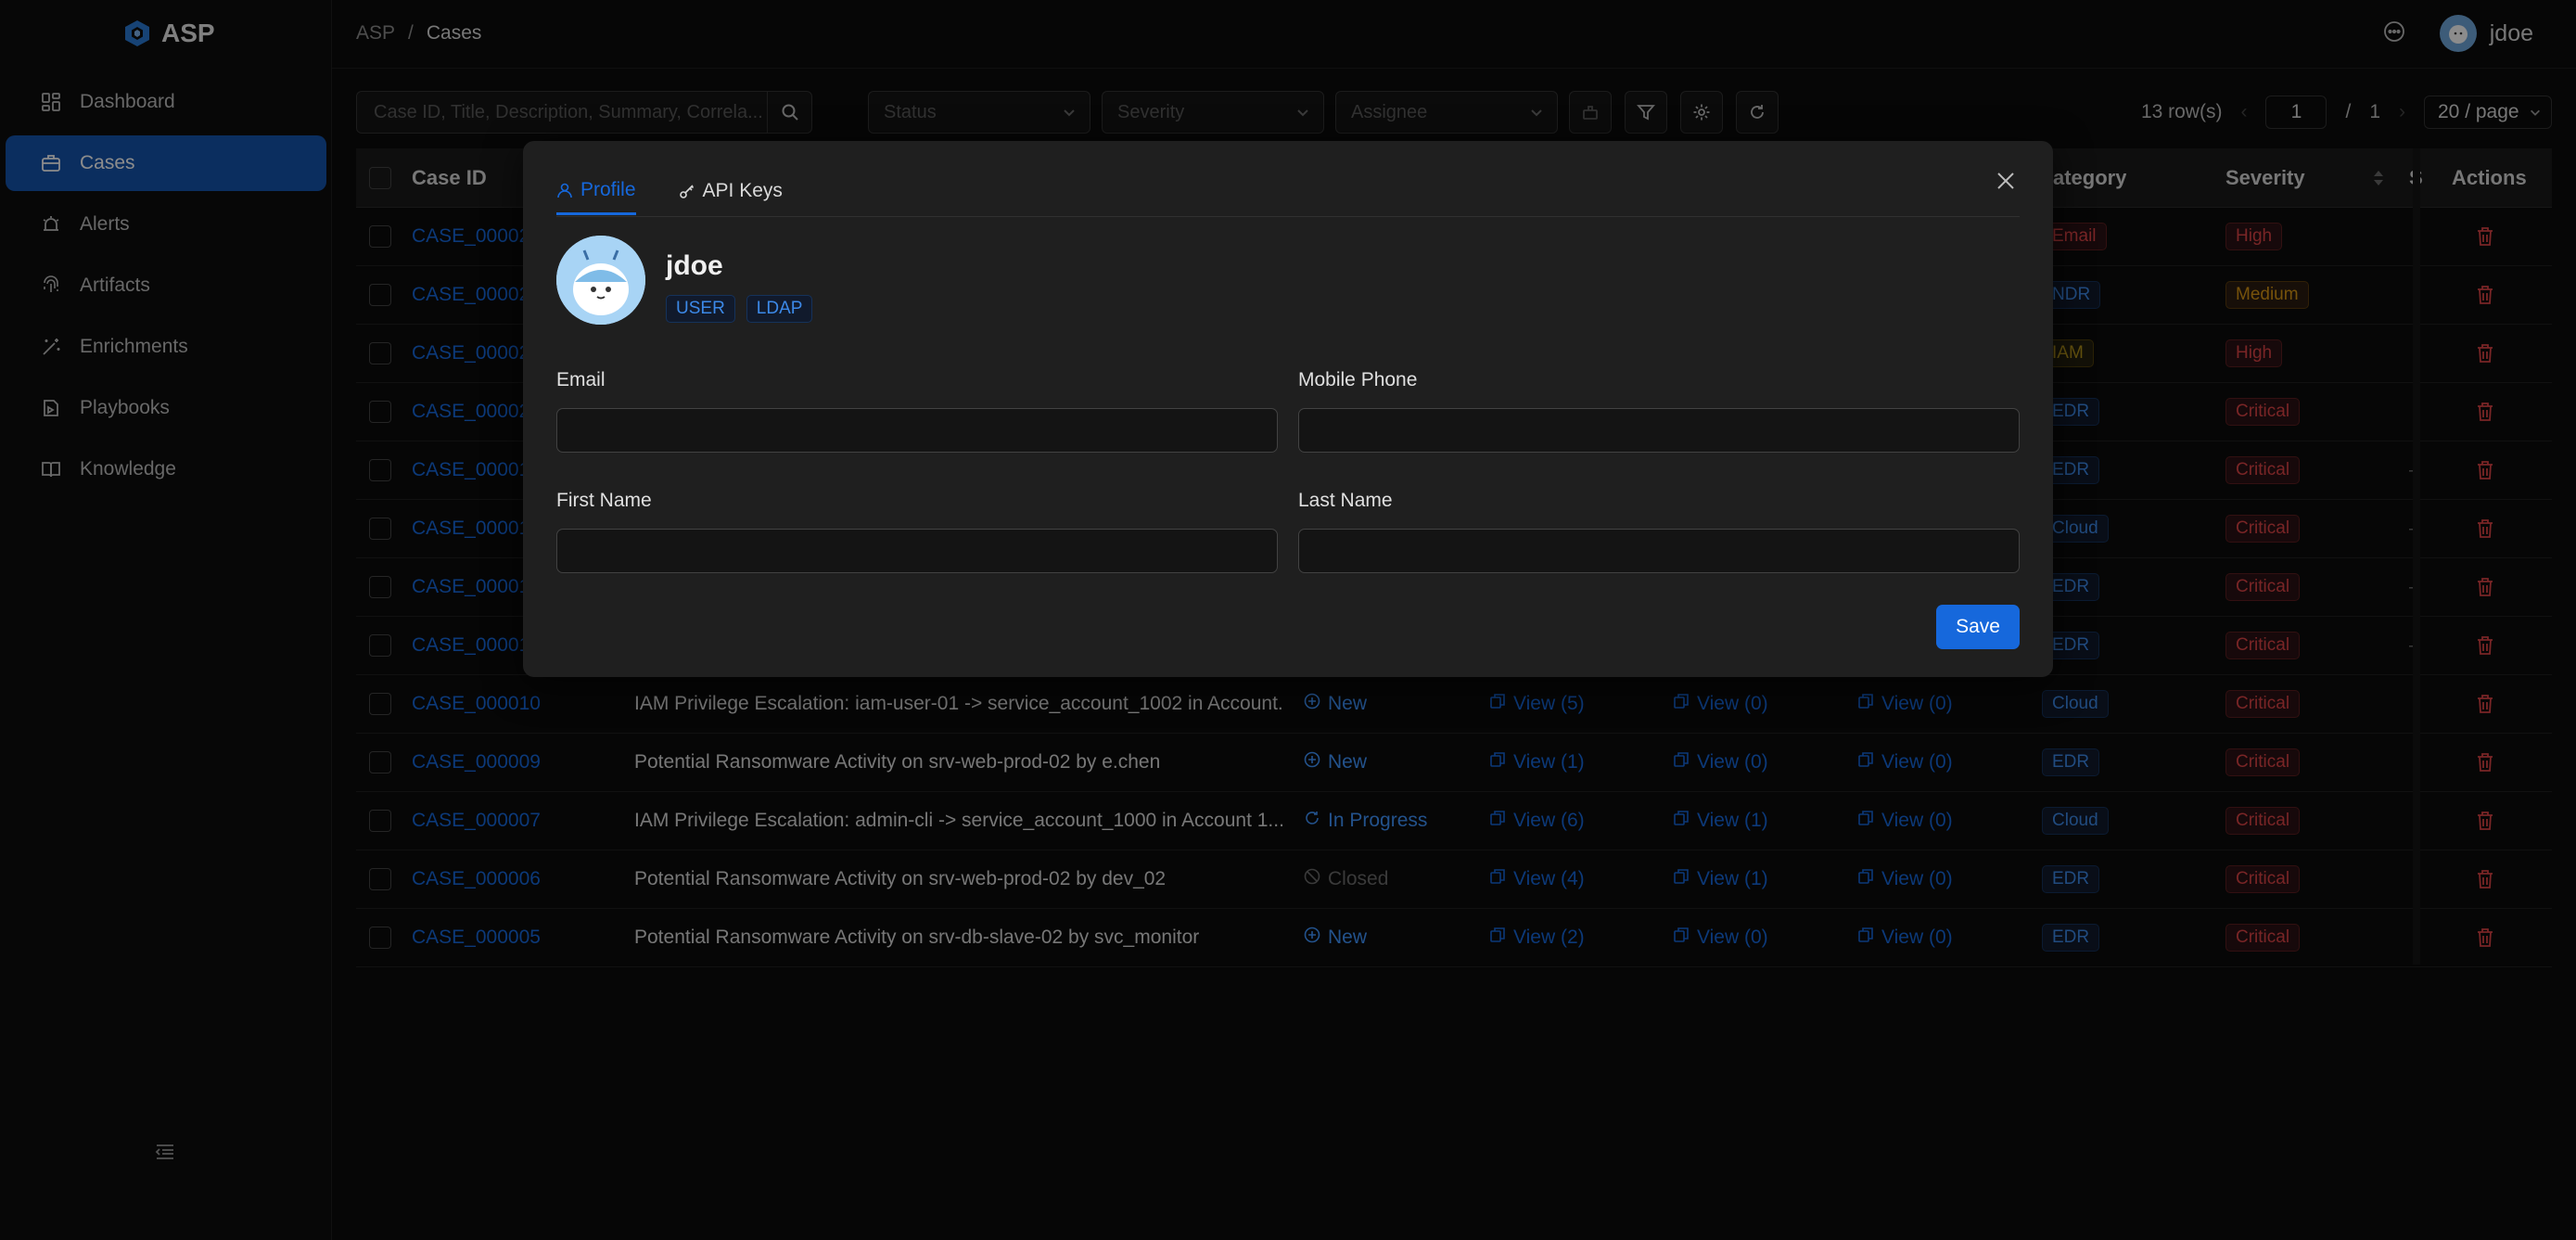  Describe the element at coordinates (608, 189) in the screenshot. I see `tab-profile-label: Profile` at that location.